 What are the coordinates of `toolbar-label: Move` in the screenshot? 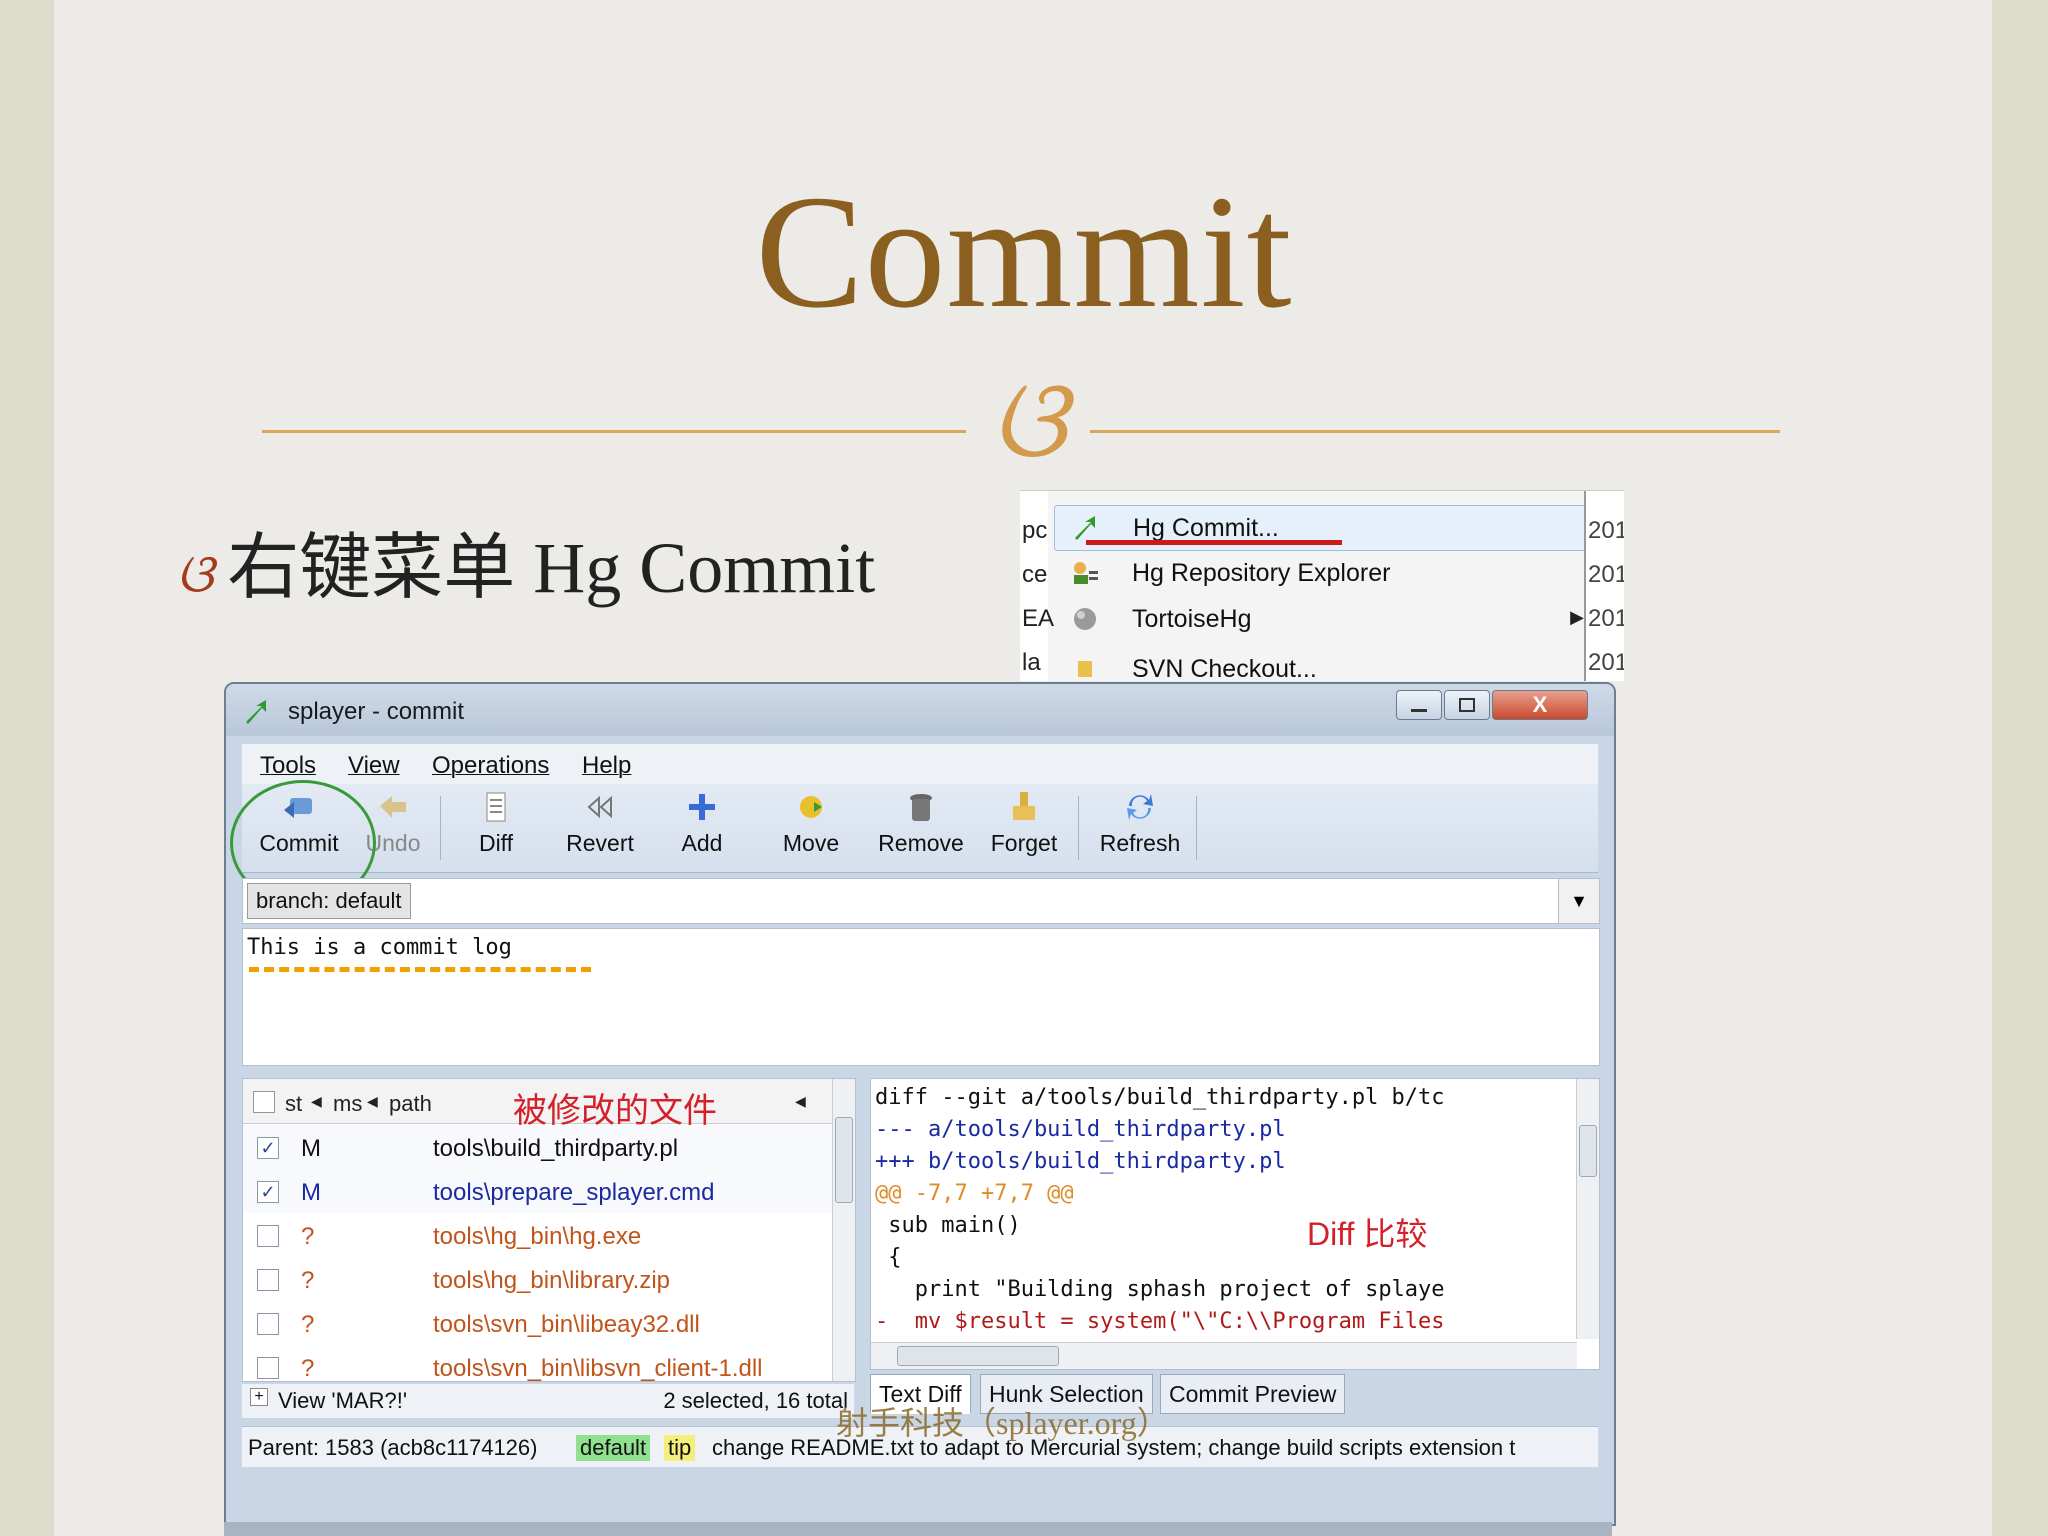 It's located at (811, 843).